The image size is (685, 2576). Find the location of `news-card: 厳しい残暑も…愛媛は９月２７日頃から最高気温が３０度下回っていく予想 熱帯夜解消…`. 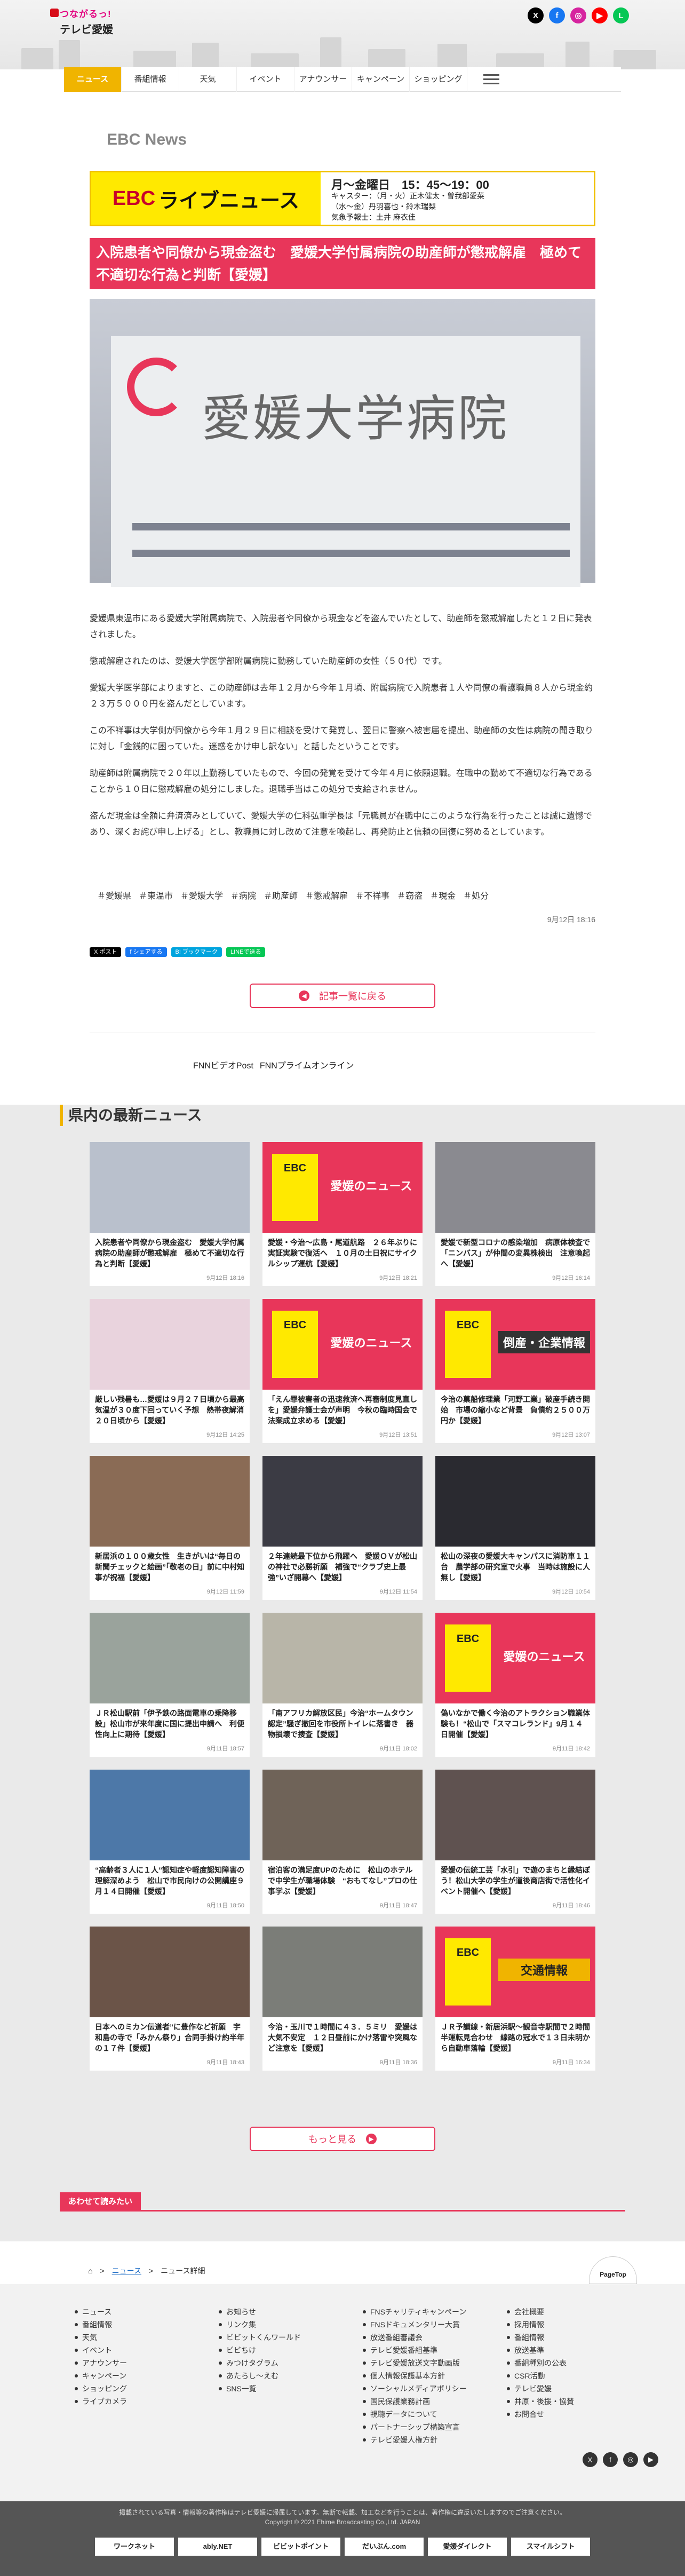

news-card: 厳しい残暑も…愛媛は９月２７日頃から最高気温が３０度下回っていく予想 熱帯夜解消… is located at coordinates (170, 1371).